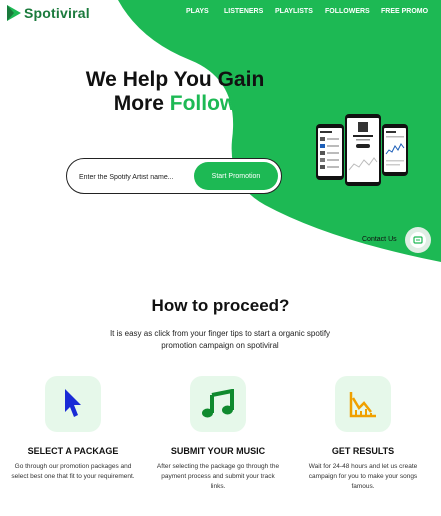 This screenshot has height=516, width=441. What do you see at coordinates (236, 176) in the screenshot?
I see `start-promotion-button: Start Promotion` at bounding box center [236, 176].